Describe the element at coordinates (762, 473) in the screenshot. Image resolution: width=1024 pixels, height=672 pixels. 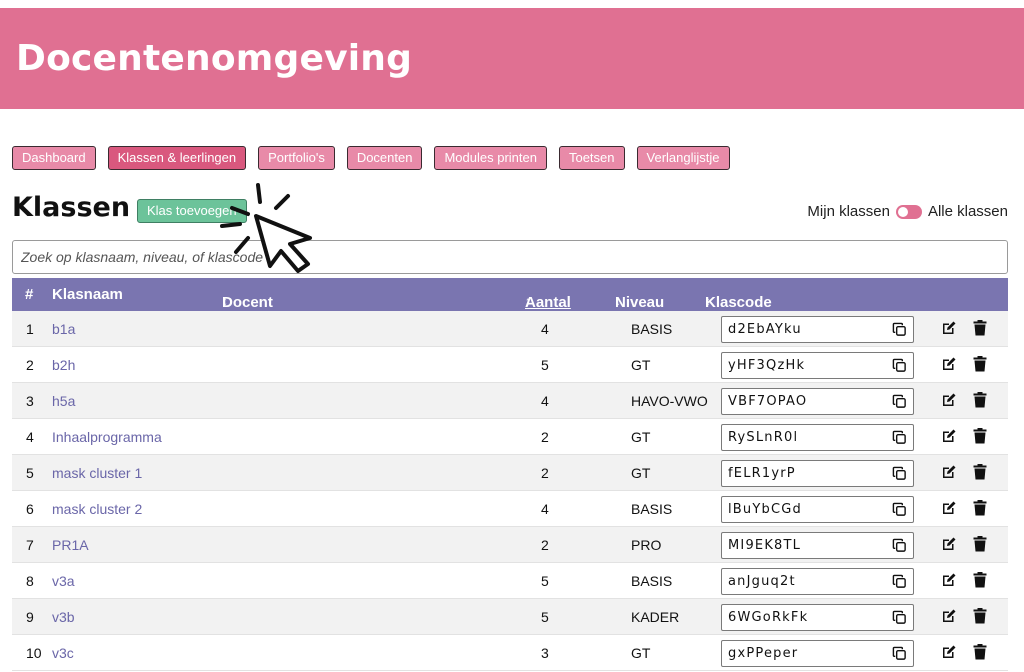
I see `class-code: fELR1yrP` at that location.